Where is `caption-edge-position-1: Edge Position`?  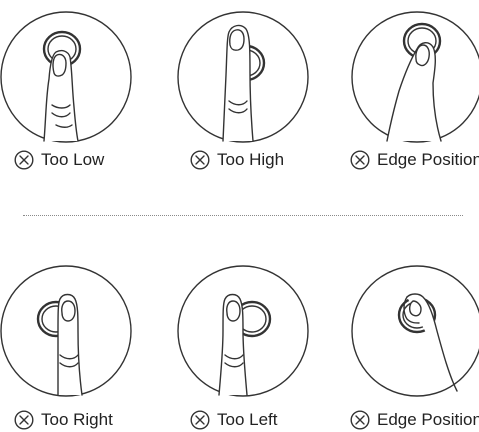 caption-edge-position-1: Edge Position is located at coordinates (414, 160).